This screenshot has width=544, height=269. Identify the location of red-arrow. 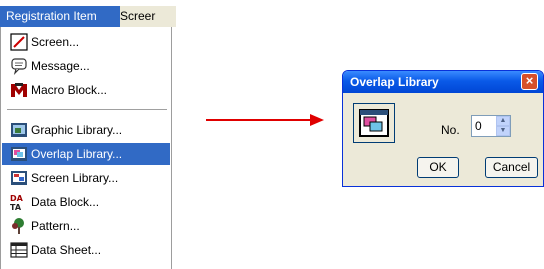
(265, 120).